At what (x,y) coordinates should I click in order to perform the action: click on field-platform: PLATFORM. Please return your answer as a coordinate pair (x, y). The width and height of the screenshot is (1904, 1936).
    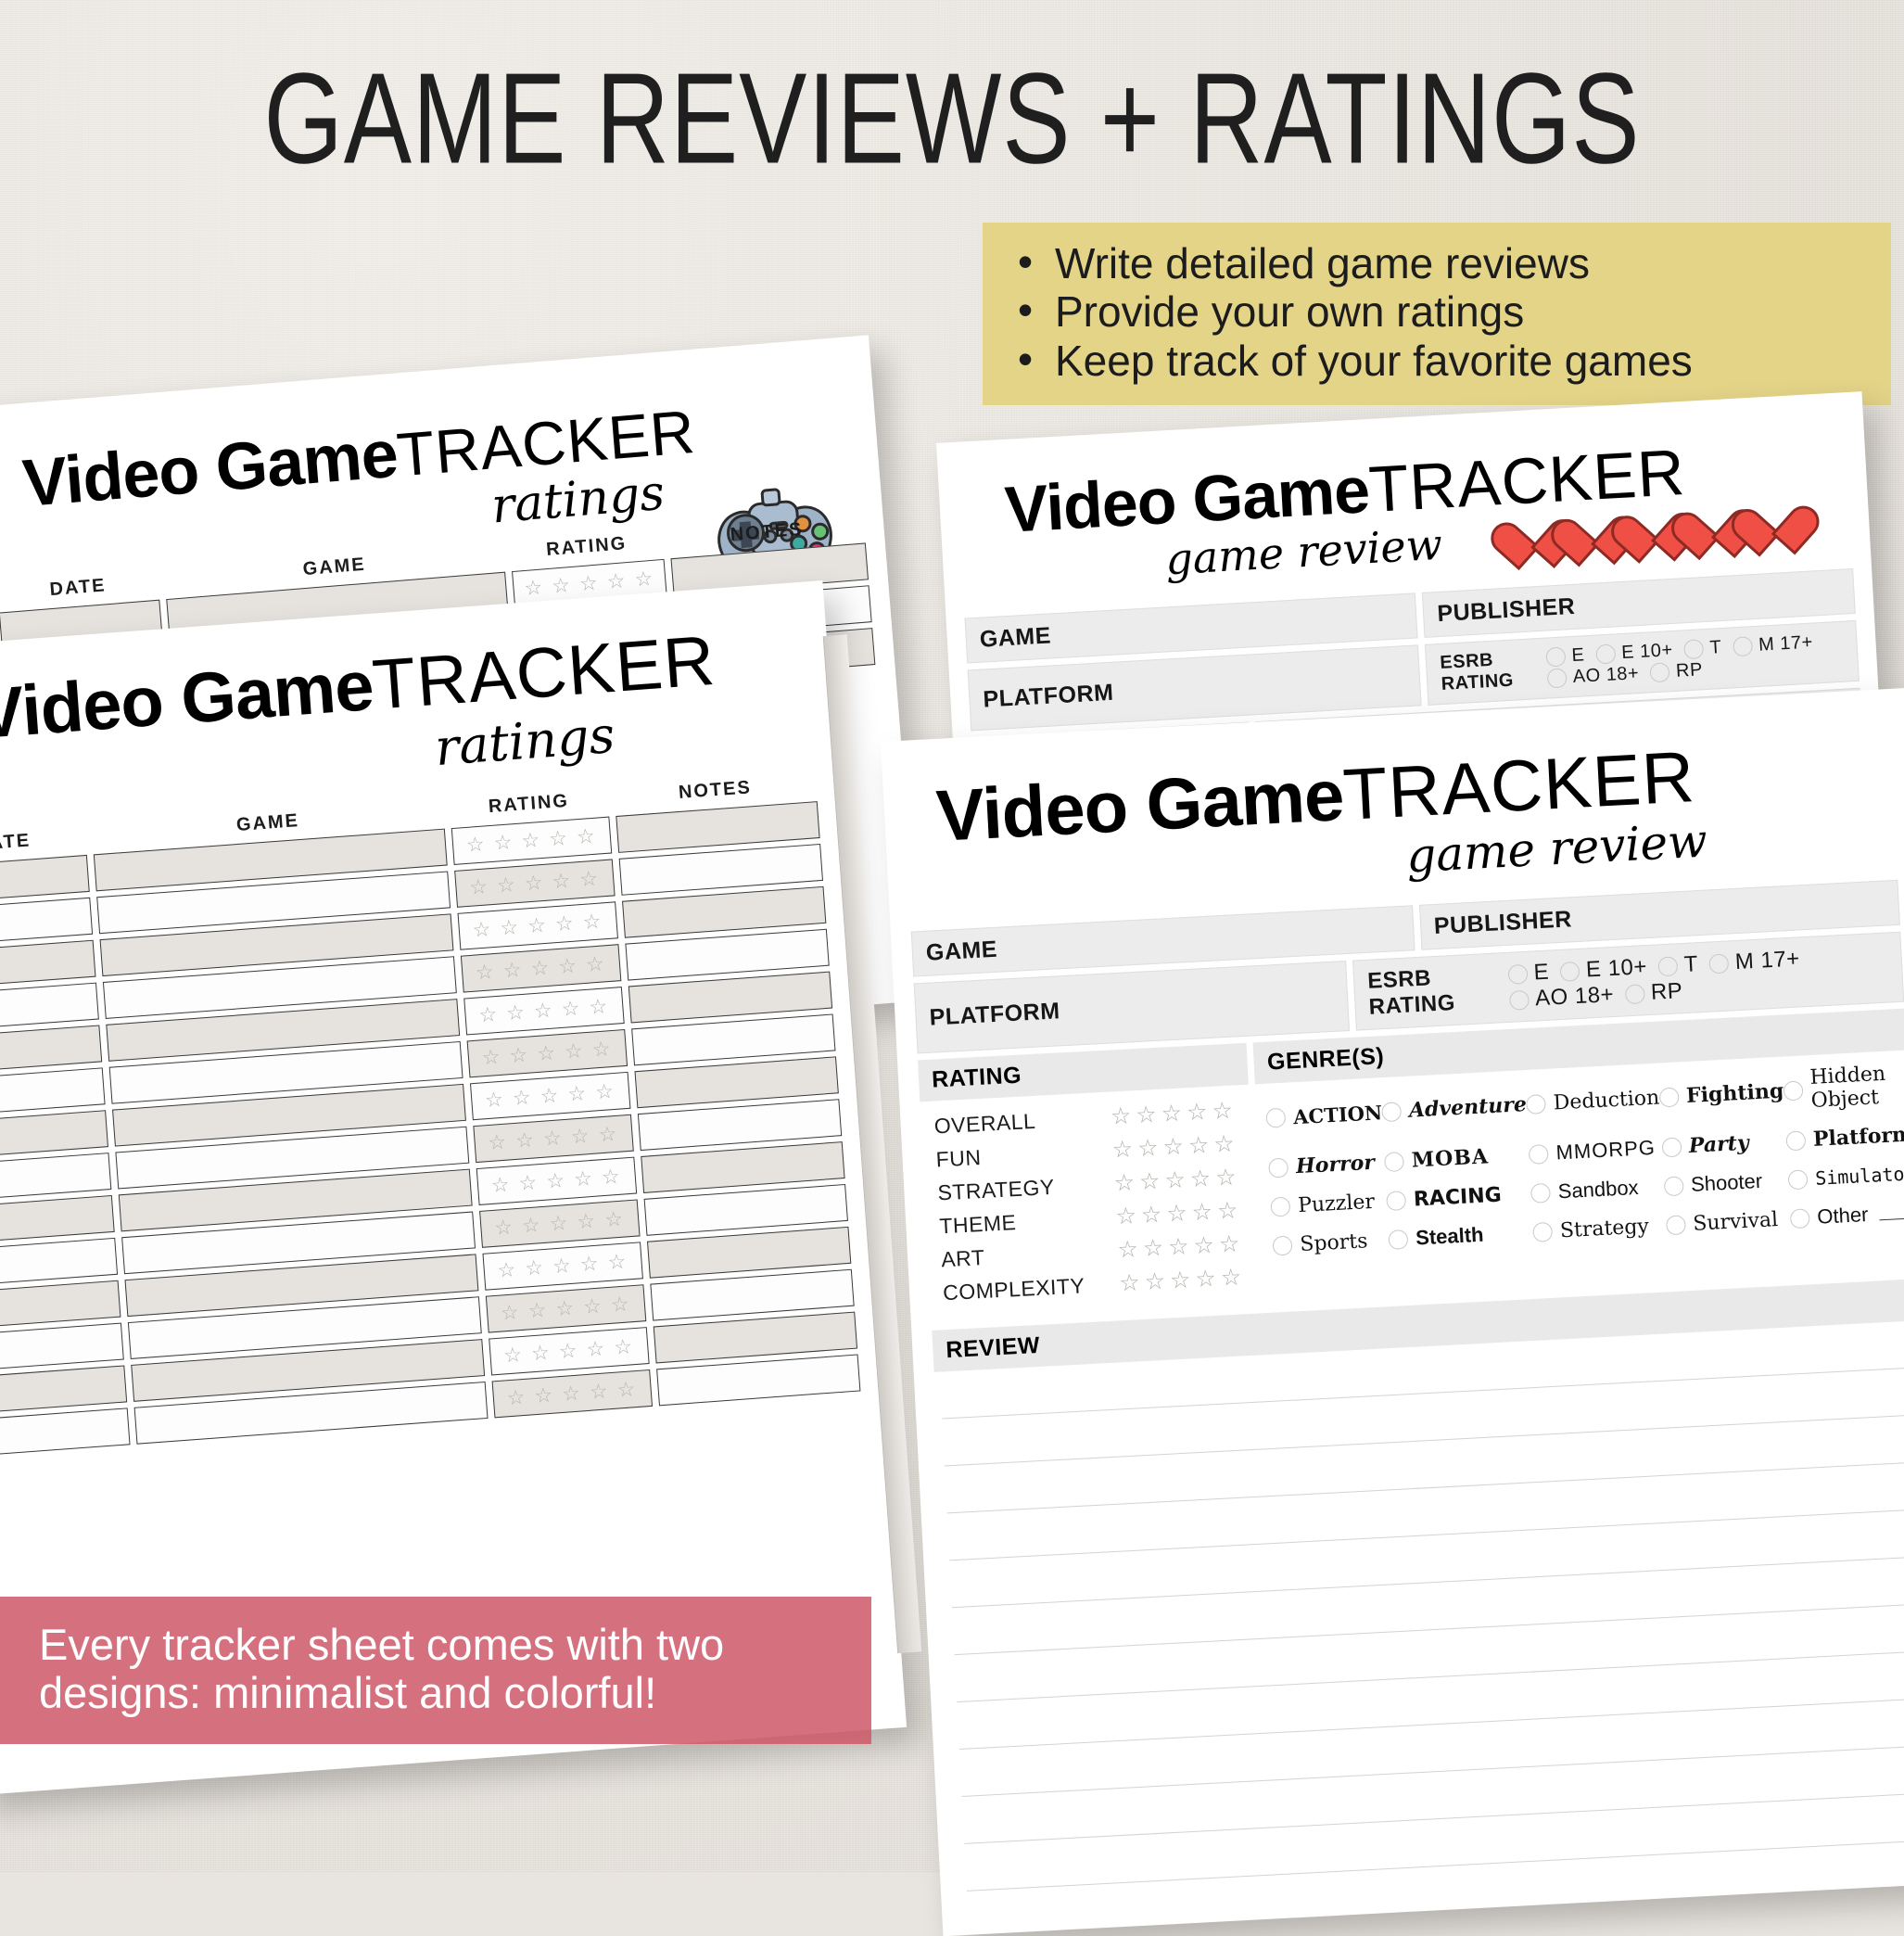
    Looking at the image, I should click on (1132, 1008).